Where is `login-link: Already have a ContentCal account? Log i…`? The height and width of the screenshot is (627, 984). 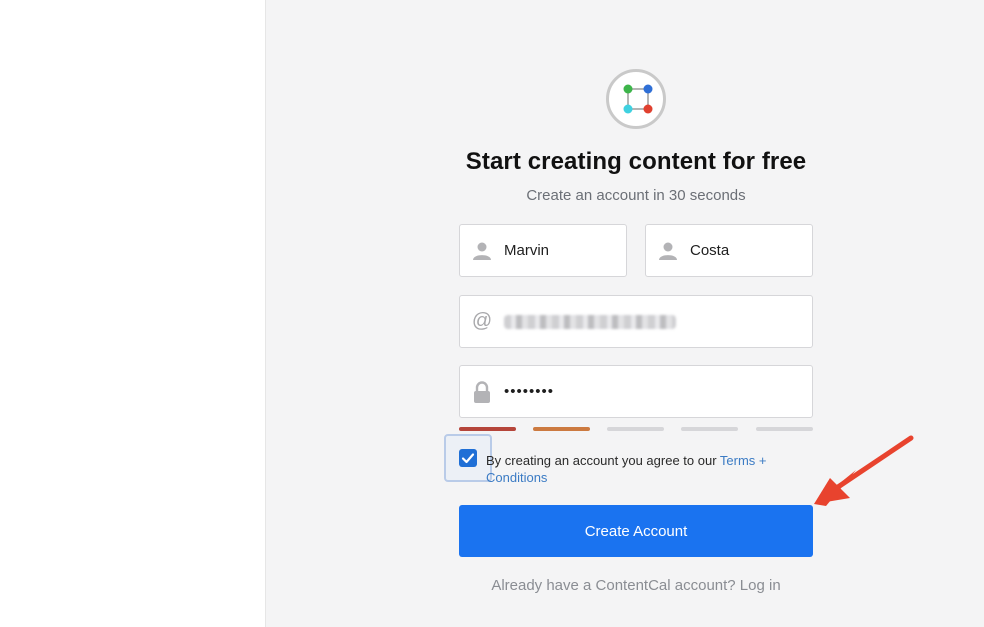 login-link: Already have a ContentCal account? Log i… is located at coordinates (636, 585).